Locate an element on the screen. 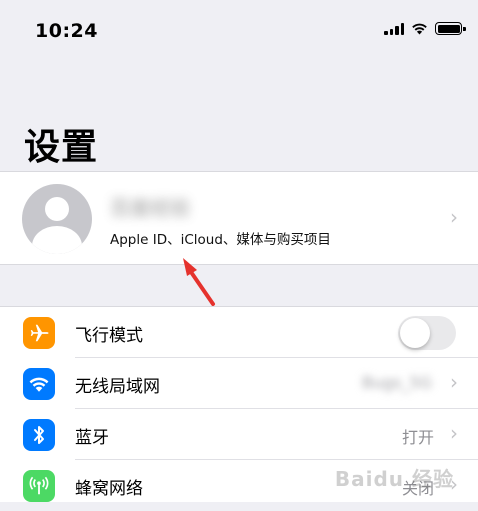  settings-row-airplane-mode: 飞行模式 is located at coordinates (239, 332).